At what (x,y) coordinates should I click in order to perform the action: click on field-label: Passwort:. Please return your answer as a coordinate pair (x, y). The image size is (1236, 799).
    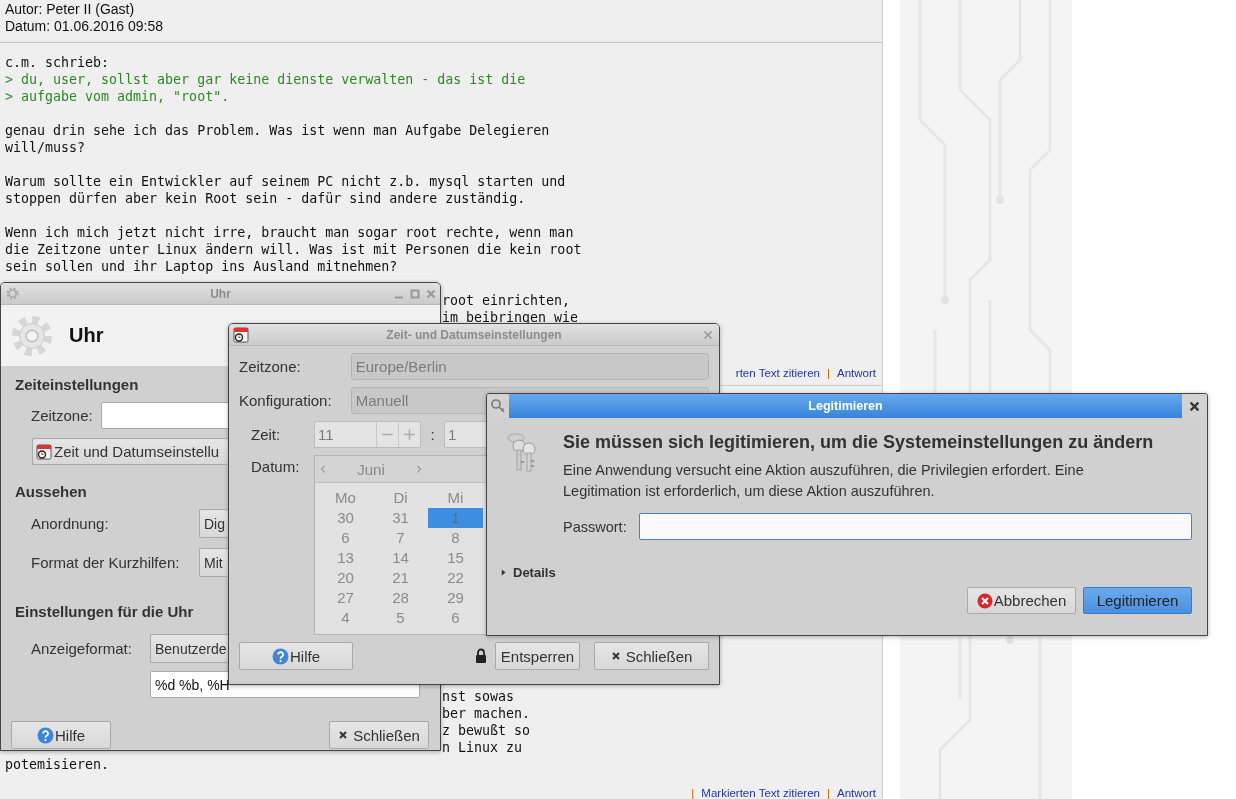
    Looking at the image, I should click on (595, 526).